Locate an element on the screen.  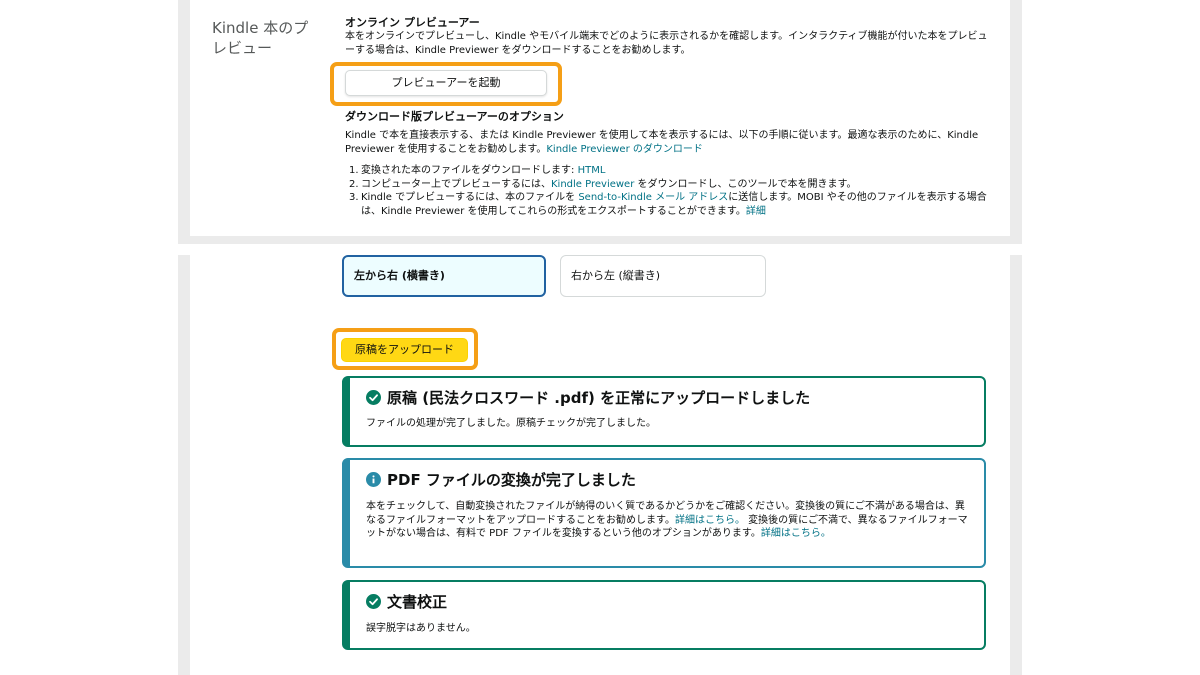
download-options-heading: ダウンロード版プレビューアーのオプション is located at coordinates (454, 116).